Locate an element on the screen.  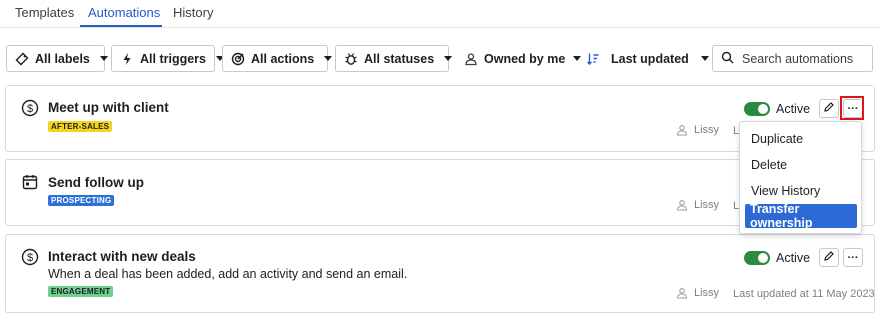
labels-filter-label: All labels is located at coordinates (62, 58).